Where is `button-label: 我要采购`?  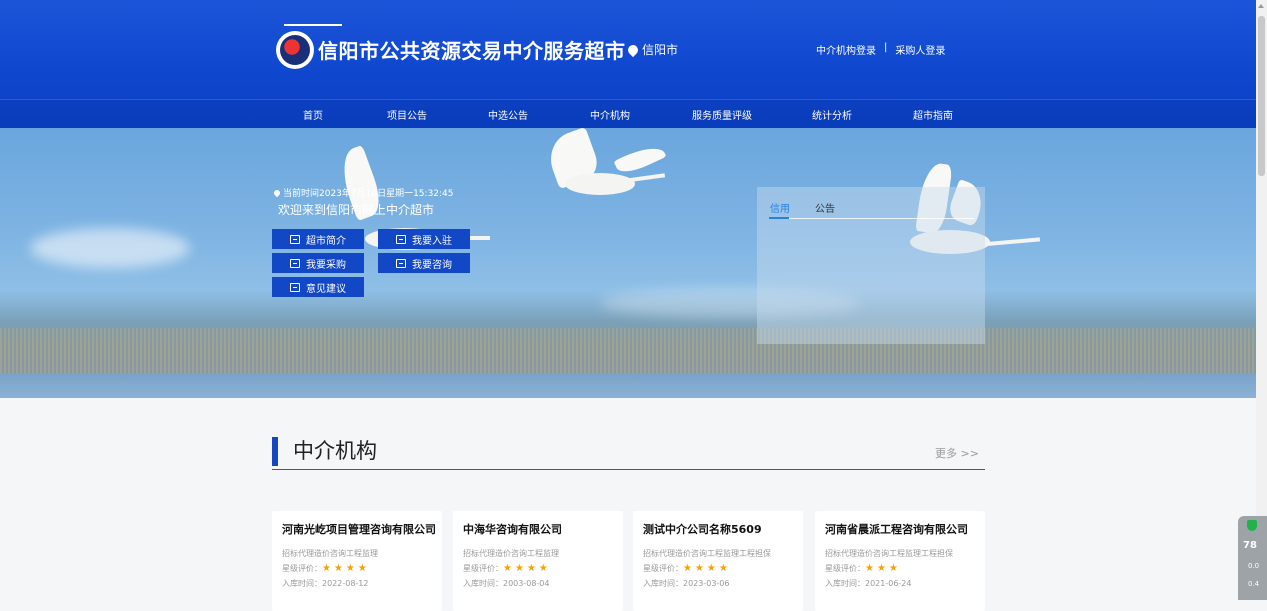
button-label: 我要采购 is located at coordinates (326, 265).